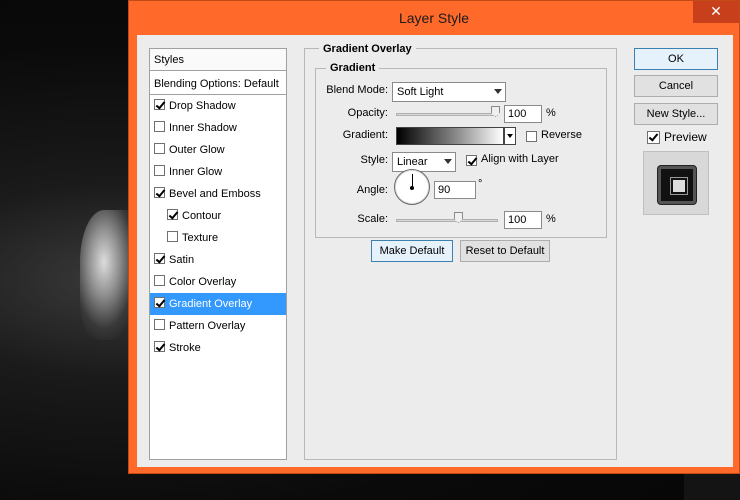  Describe the element at coordinates (203, 282) in the screenshot. I see `style-item-label: Color Overlay` at that location.